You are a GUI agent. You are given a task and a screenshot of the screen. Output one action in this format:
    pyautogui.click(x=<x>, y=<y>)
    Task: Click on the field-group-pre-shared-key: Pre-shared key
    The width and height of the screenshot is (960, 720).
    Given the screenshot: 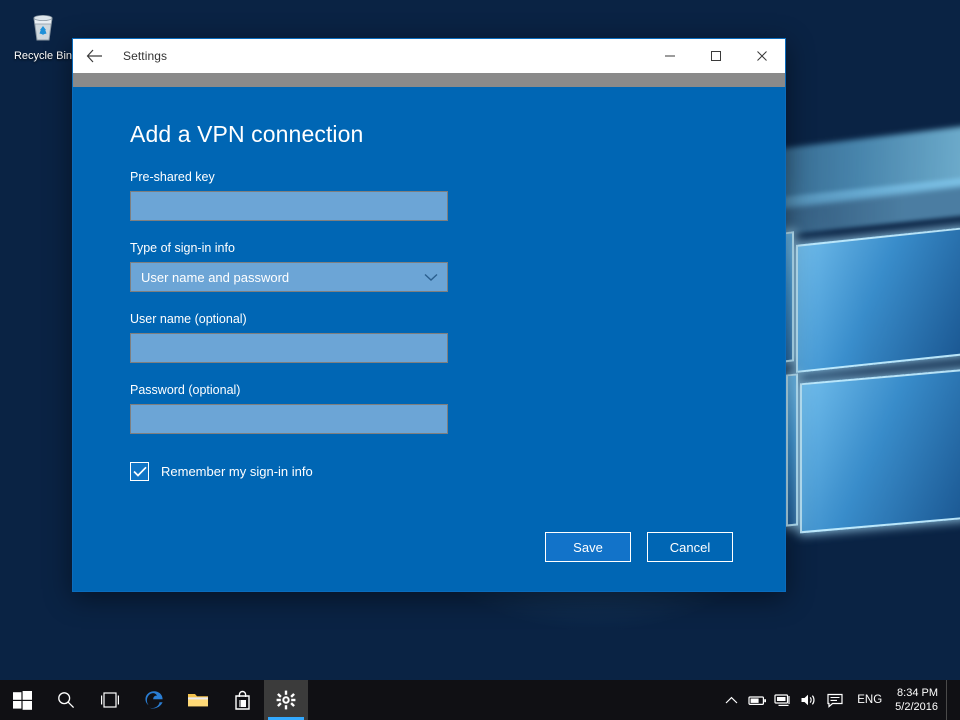 What is the action you would take?
    pyautogui.click(x=431, y=195)
    